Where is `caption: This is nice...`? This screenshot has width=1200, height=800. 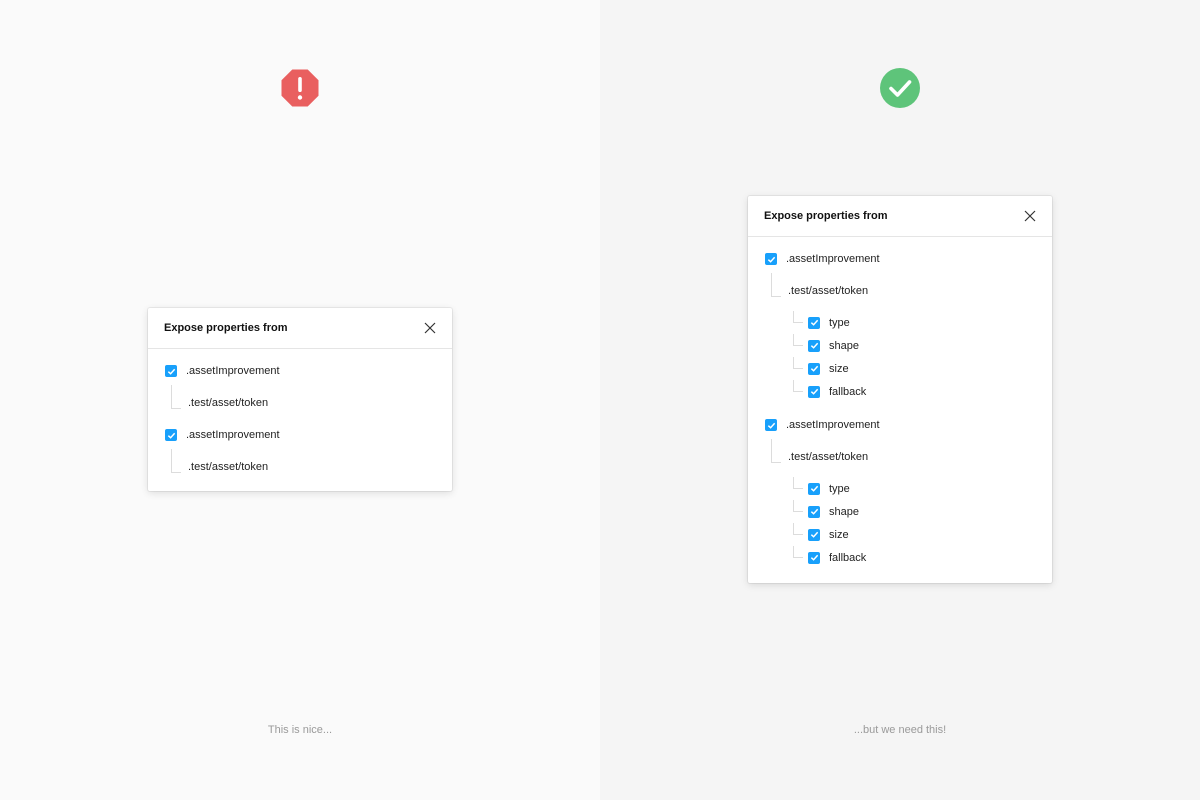
caption: This is nice... is located at coordinates (300, 730).